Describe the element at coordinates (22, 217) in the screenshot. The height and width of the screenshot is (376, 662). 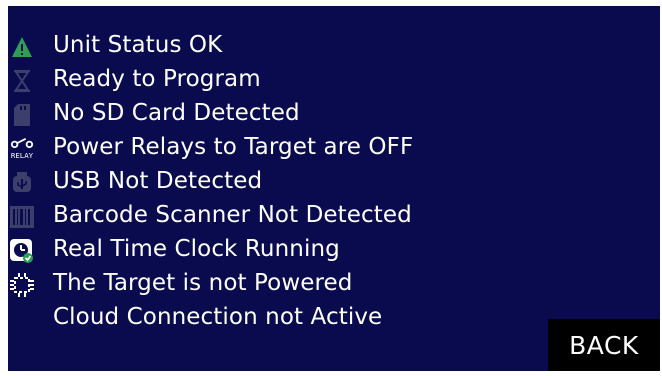
I see `barcode-icon` at that location.